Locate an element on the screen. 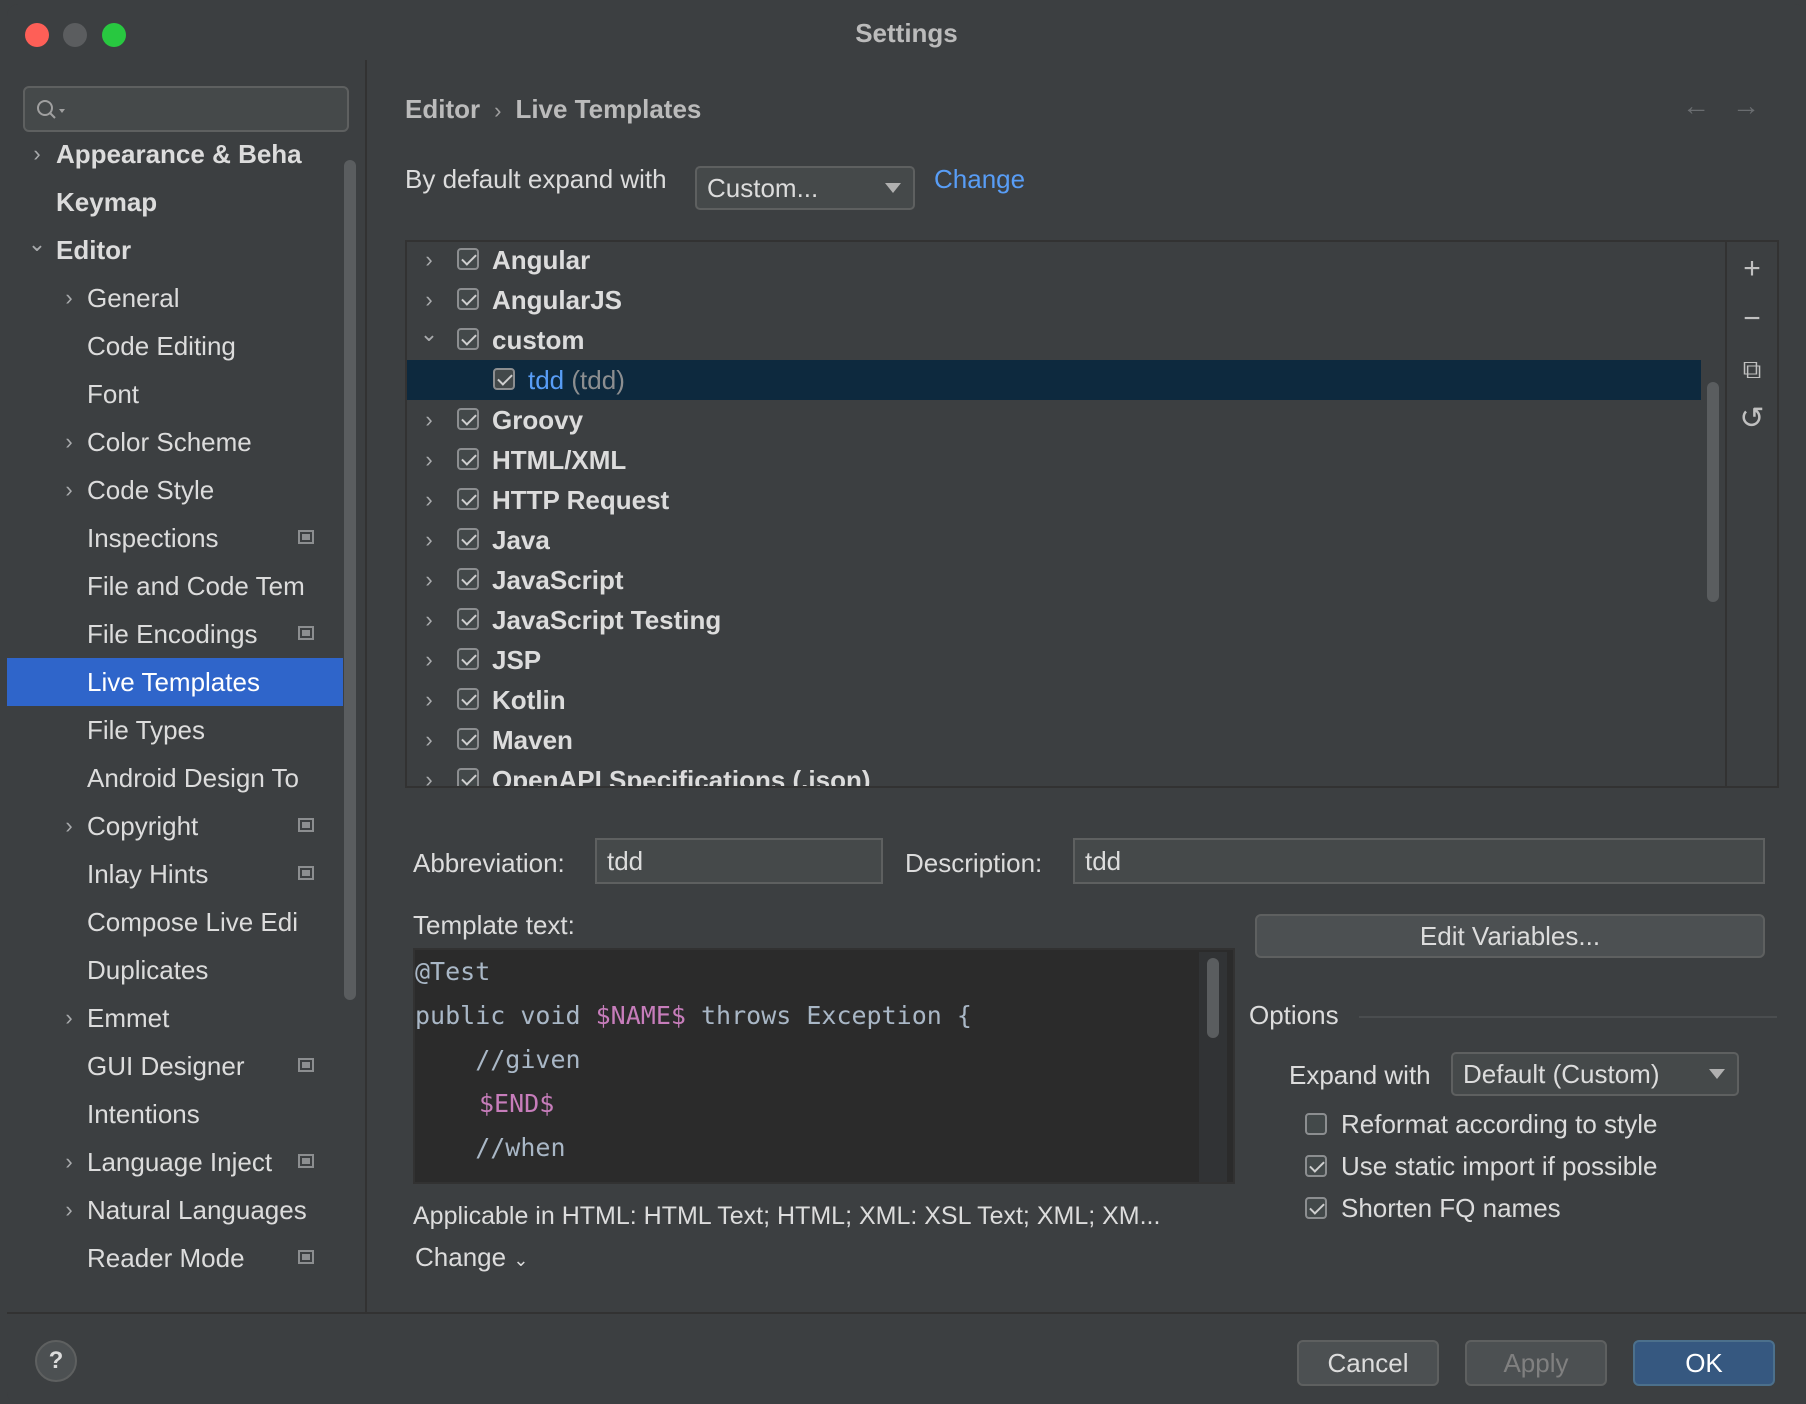 This screenshot has height=1404, width=1806. title-bar: Settings is located at coordinates (906, 32).